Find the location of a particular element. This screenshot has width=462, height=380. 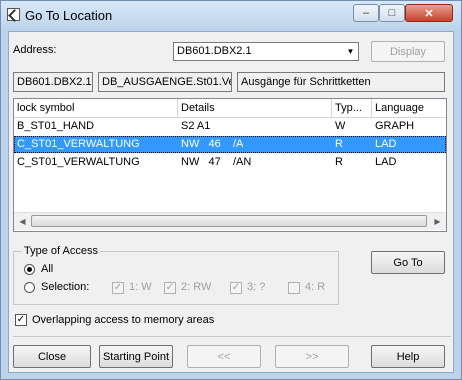

horizontal-scrollbar: ◀ ▶ is located at coordinates (230, 221).